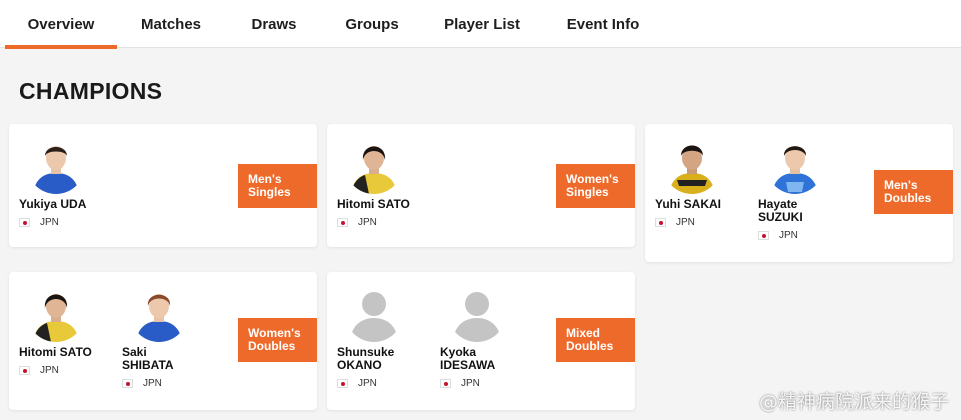  Describe the element at coordinates (274, 24) in the screenshot. I see `tab-draws: Draws` at that location.